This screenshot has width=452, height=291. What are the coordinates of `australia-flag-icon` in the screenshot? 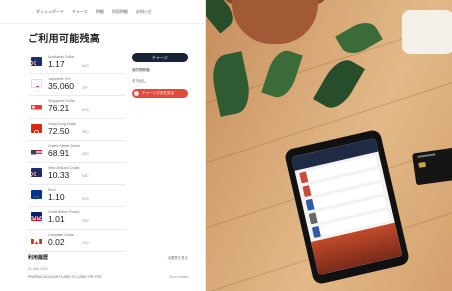 It's located at (36, 61).